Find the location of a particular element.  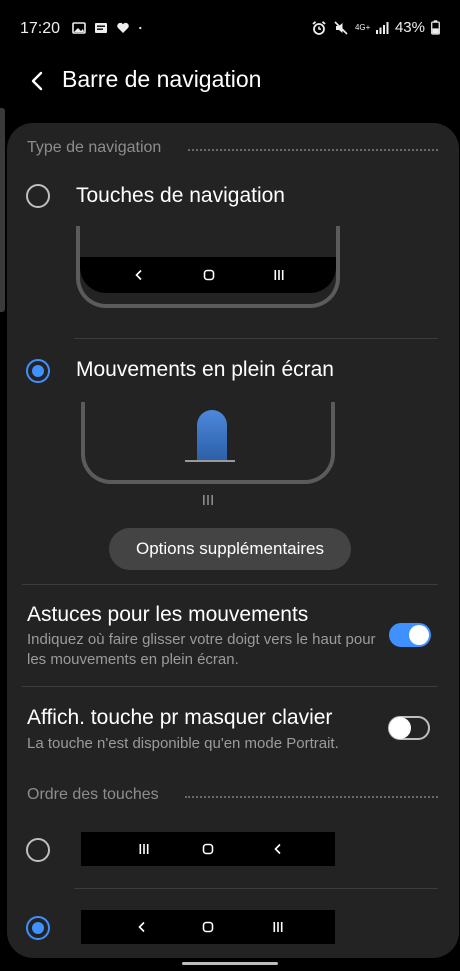

gesture-hint-line is located at coordinates (210, 461).